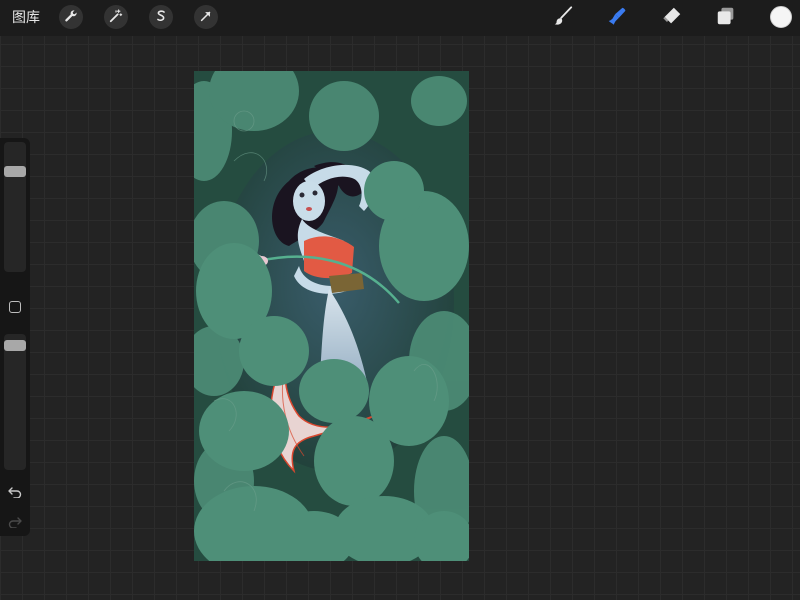 This screenshot has height=600, width=800. What do you see at coordinates (26, 18) in the screenshot?
I see `gallery-button: 图库` at bounding box center [26, 18].